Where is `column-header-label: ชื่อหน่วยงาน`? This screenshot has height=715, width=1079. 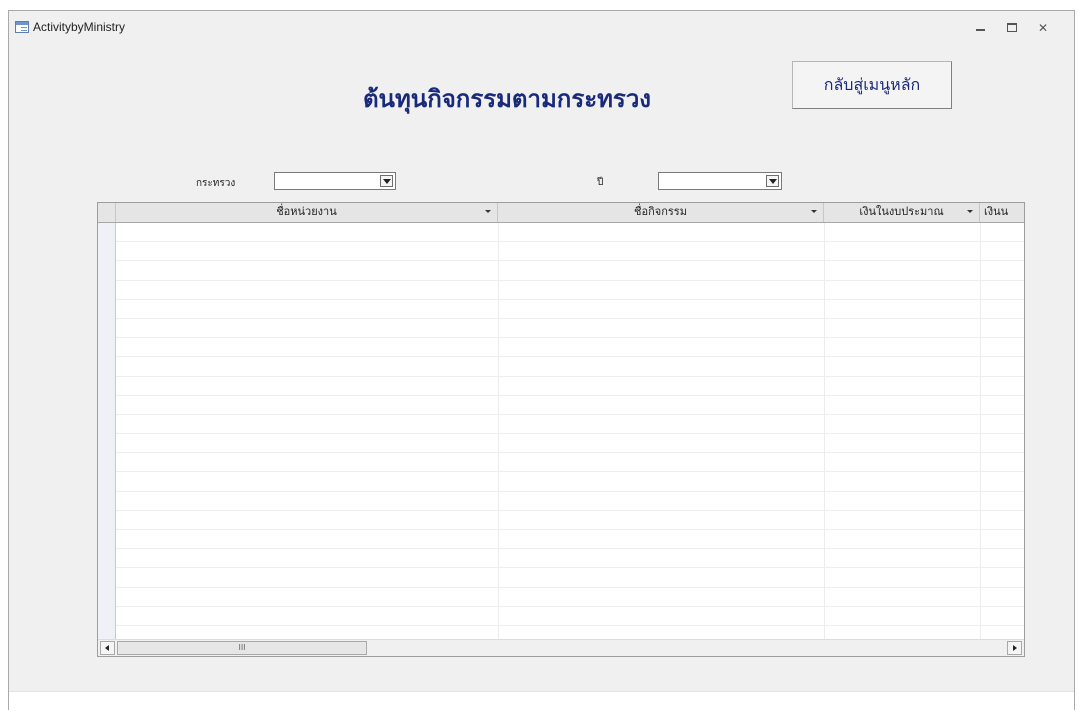 column-header-label: ชื่อหน่วยงาน is located at coordinates (306, 211).